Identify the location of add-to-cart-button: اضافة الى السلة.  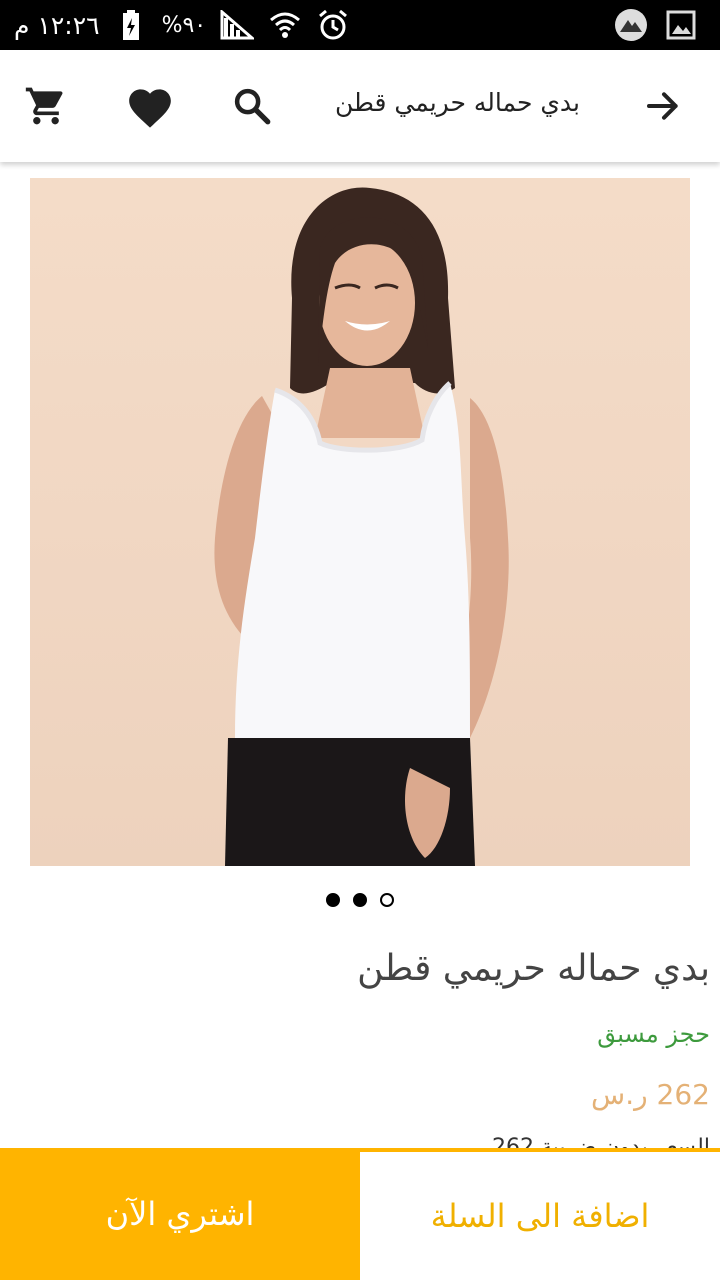
(540, 1214).